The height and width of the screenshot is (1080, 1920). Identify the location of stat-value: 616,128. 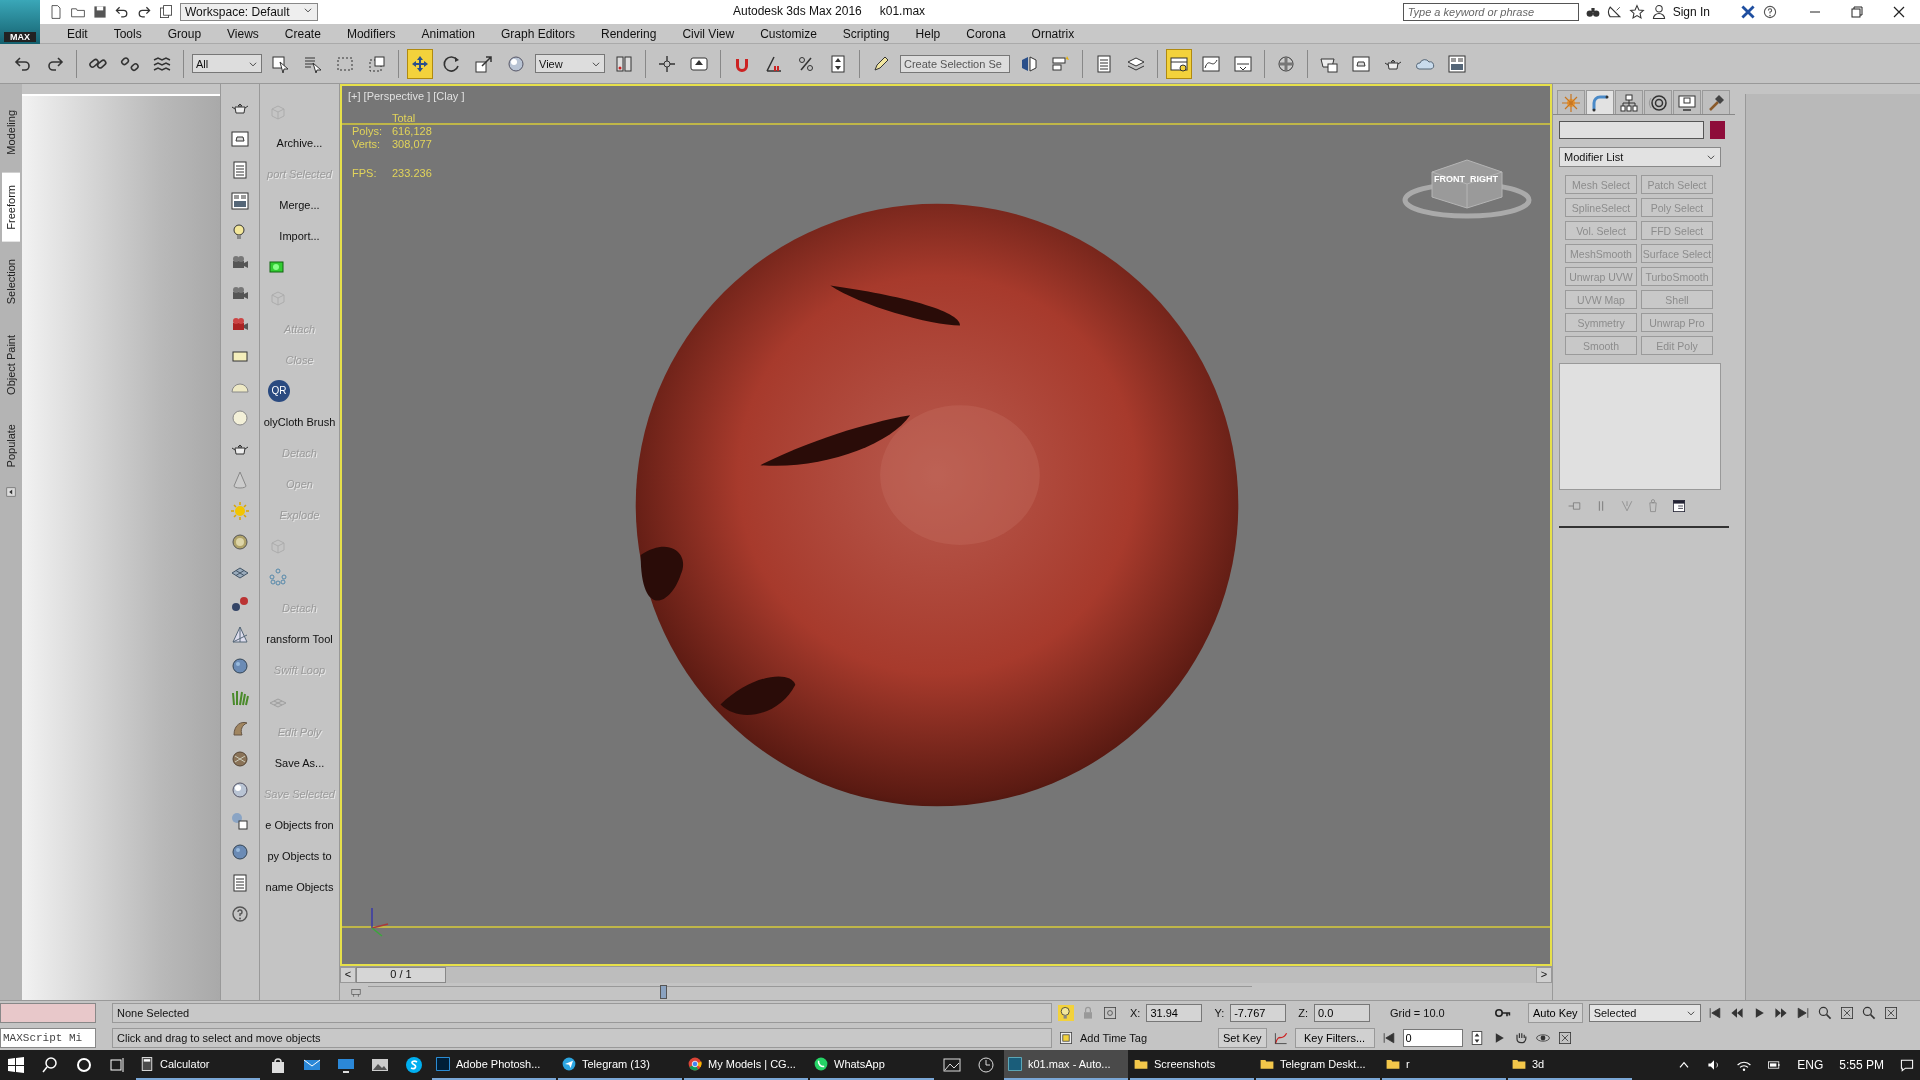
(412, 131).